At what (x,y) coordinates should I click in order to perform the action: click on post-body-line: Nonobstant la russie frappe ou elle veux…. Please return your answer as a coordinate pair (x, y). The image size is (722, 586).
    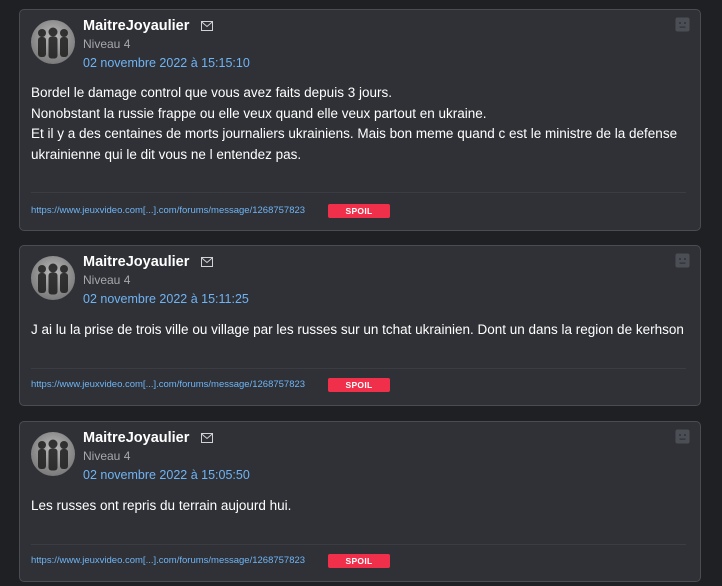
    Looking at the image, I should click on (259, 113).